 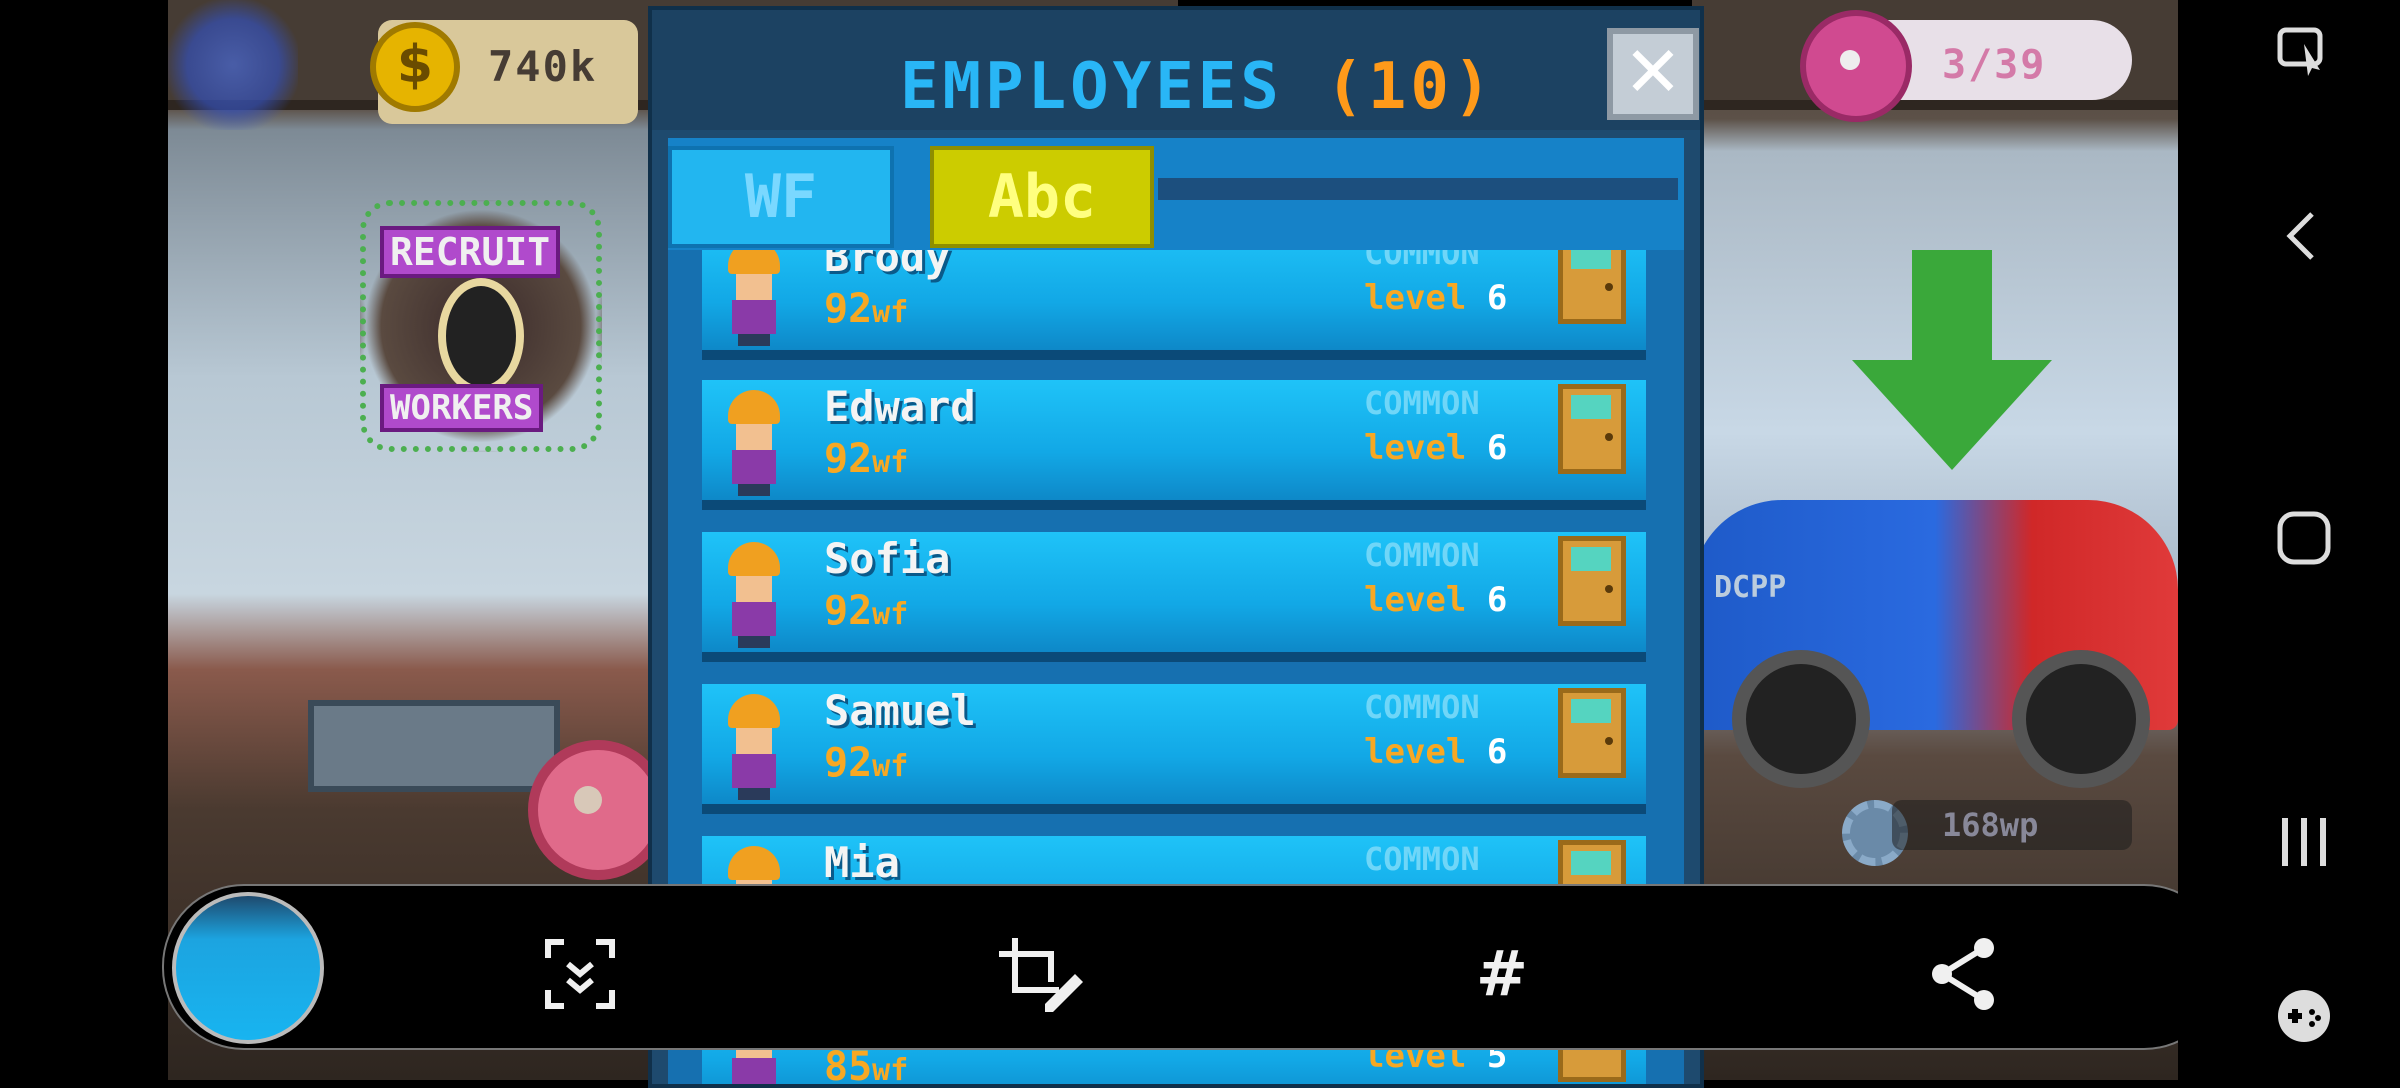 I want to click on game-tools-icon, so click(x=2304, y=1020).